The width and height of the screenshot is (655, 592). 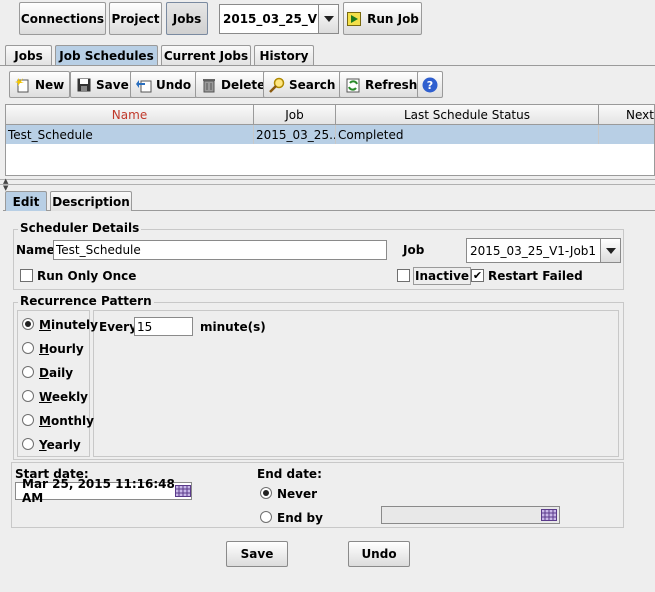 I want to click on run-only-once-checkbox, so click(x=26, y=275).